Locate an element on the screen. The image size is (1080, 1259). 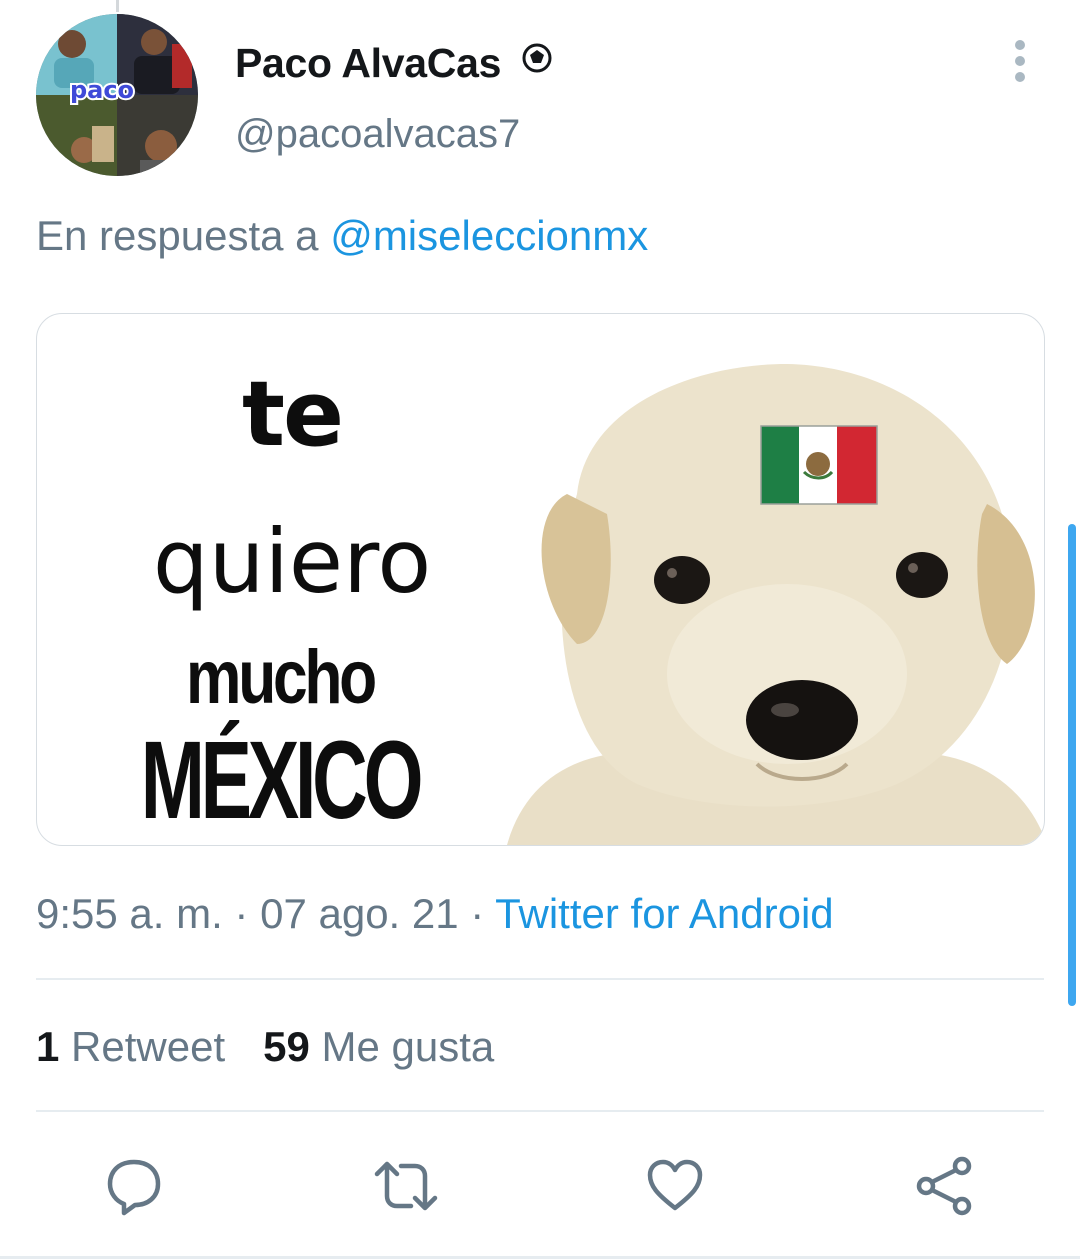
retweet-icon is located at coordinates (406, 1186).